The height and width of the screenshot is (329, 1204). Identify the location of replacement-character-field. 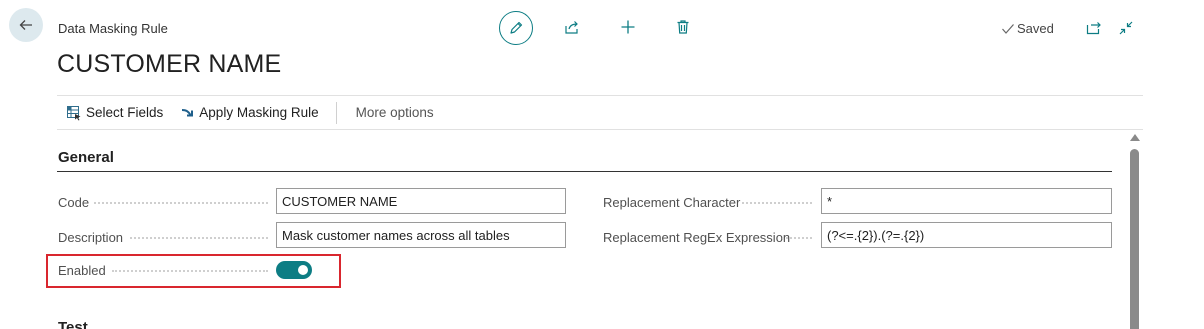
(966, 201).